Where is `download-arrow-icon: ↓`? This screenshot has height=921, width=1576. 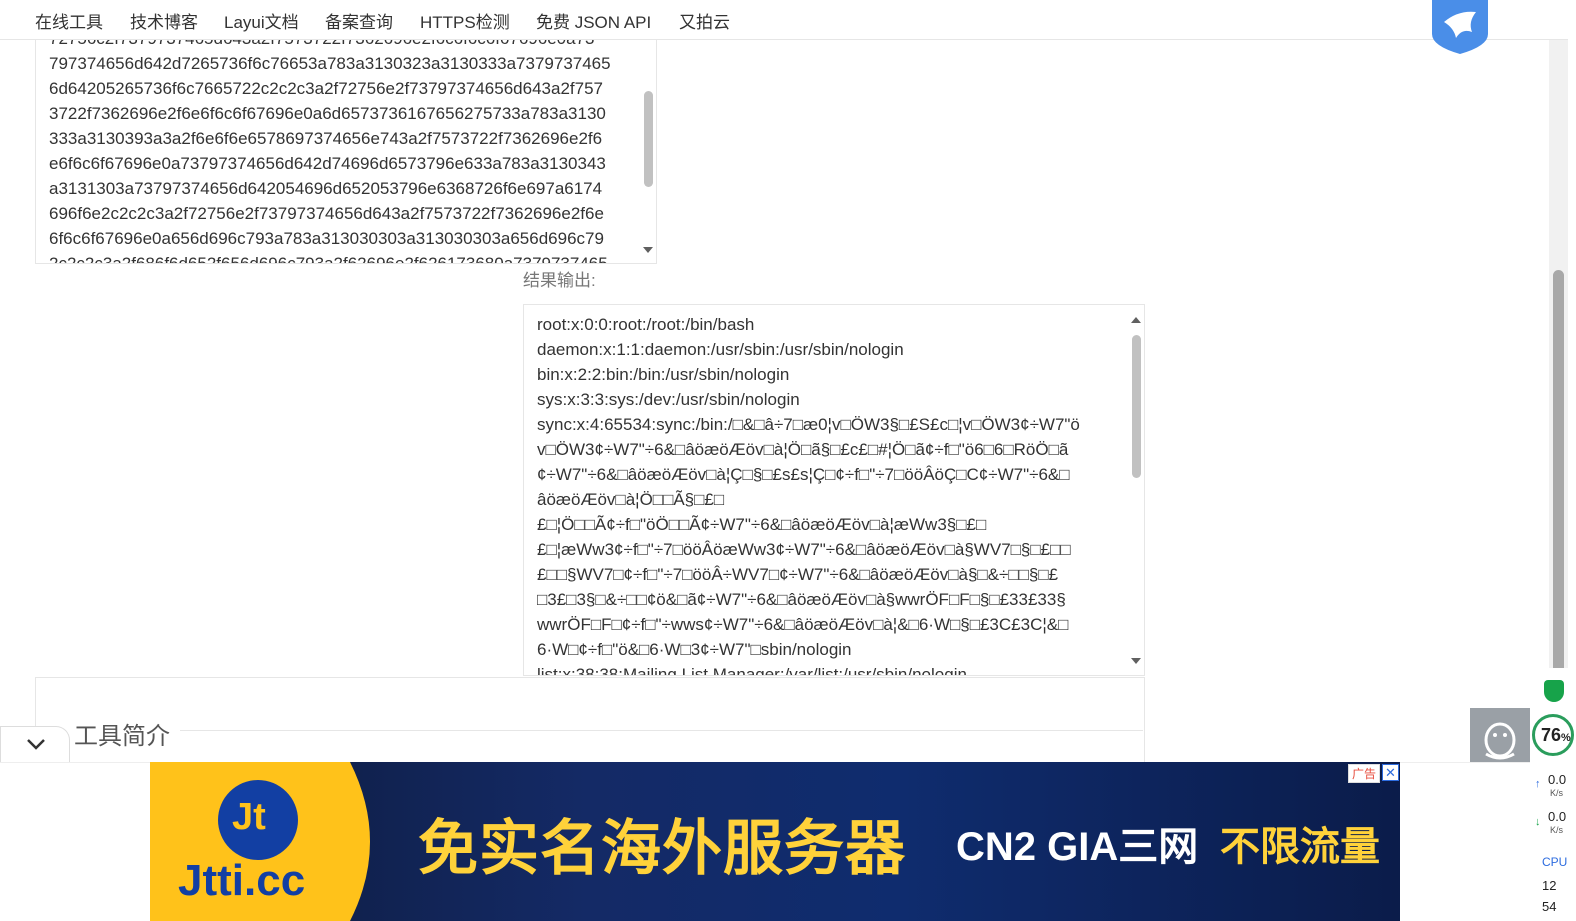 download-arrow-icon: ↓ is located at coordinates (1538, 822).